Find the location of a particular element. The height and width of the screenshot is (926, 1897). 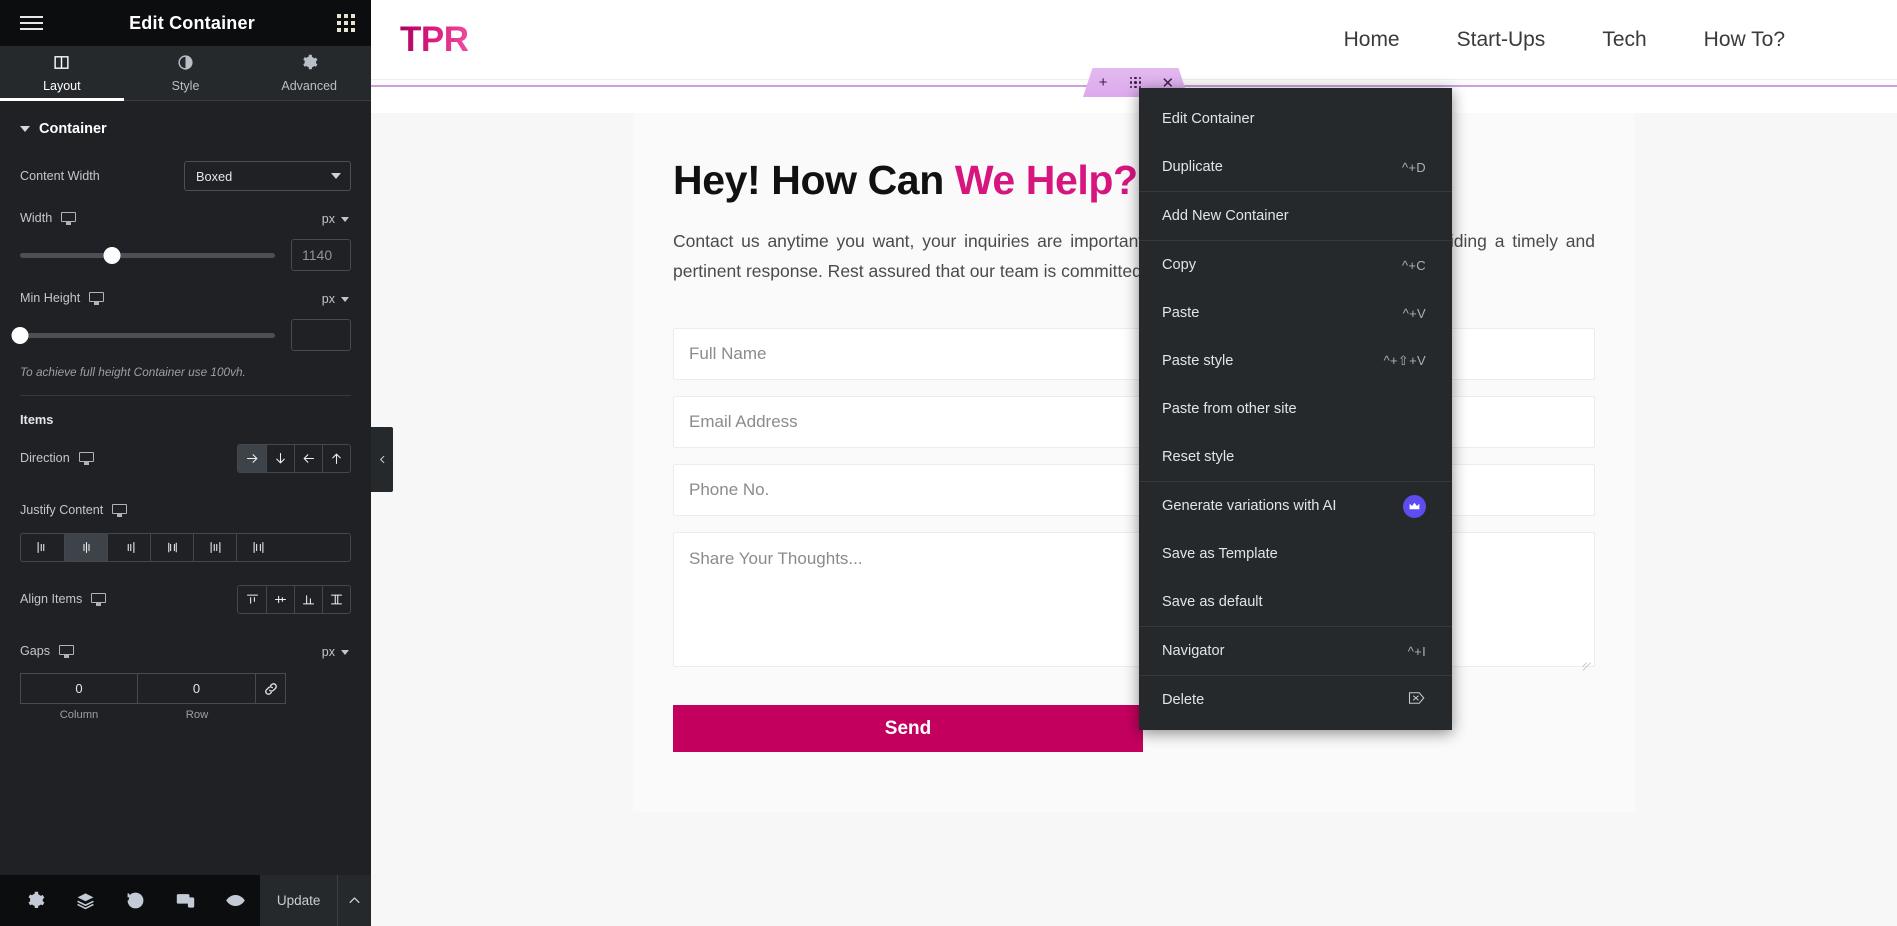

width-label: Width is located at coordinates (48, 218).